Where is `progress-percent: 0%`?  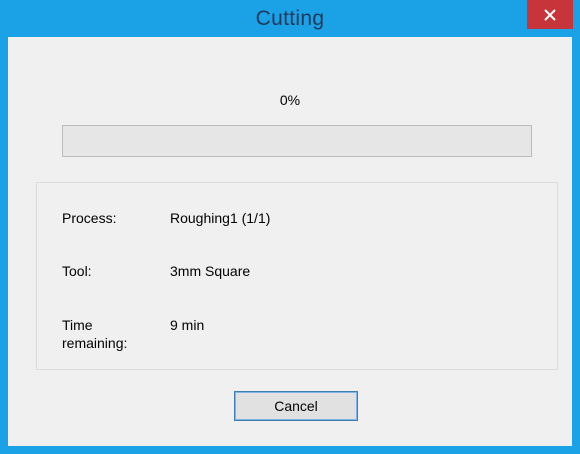 progress-percent: 0% is located at coordinates (290, 100).